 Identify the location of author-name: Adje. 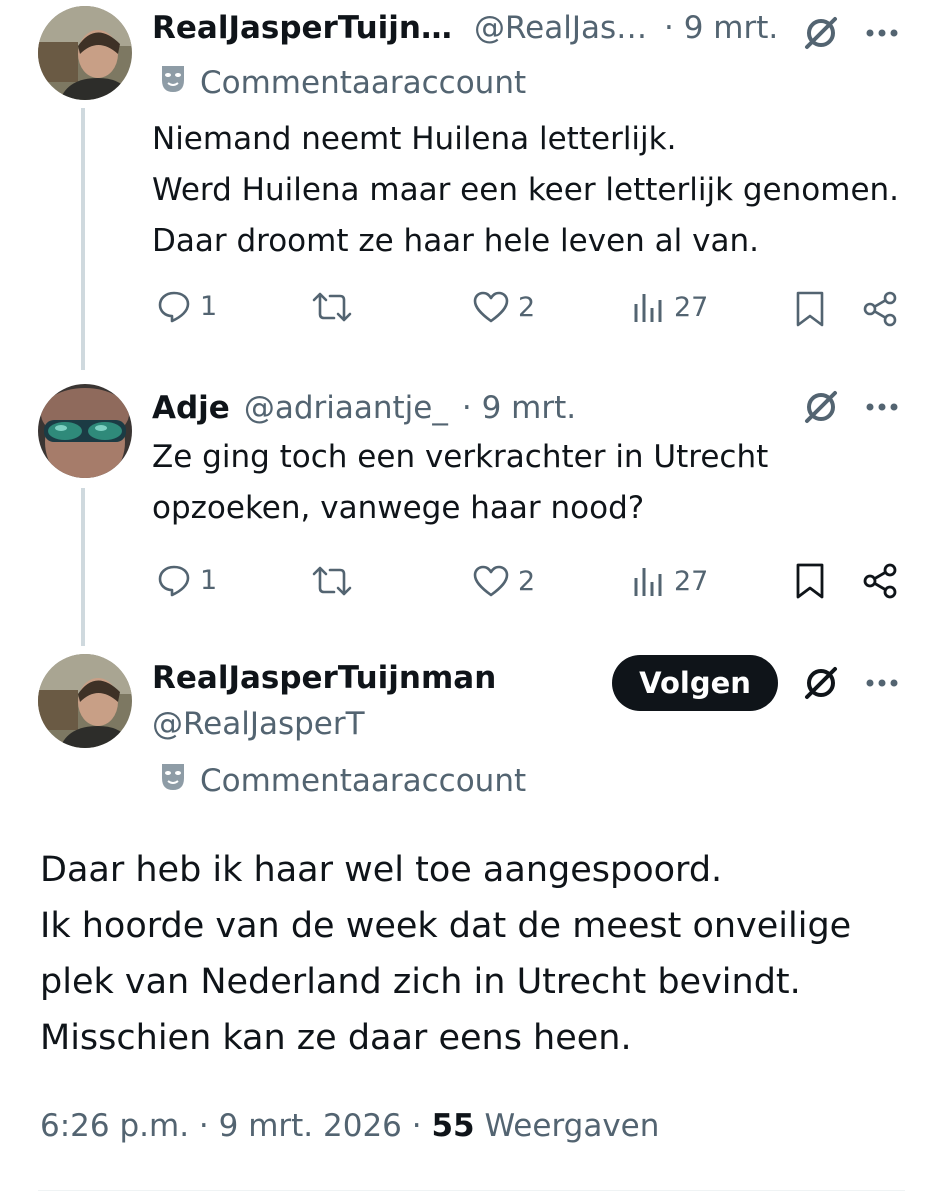
(191, 408).